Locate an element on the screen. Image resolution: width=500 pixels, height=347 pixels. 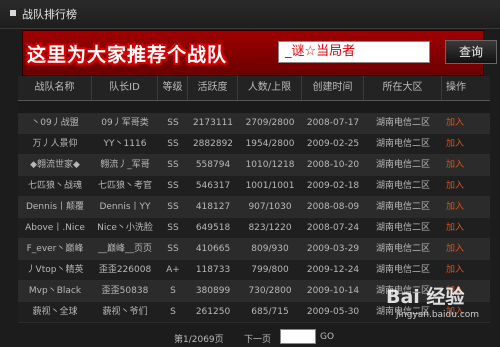
watermark-site: jingyan.baidu.com is located at coordinates (438, 315).